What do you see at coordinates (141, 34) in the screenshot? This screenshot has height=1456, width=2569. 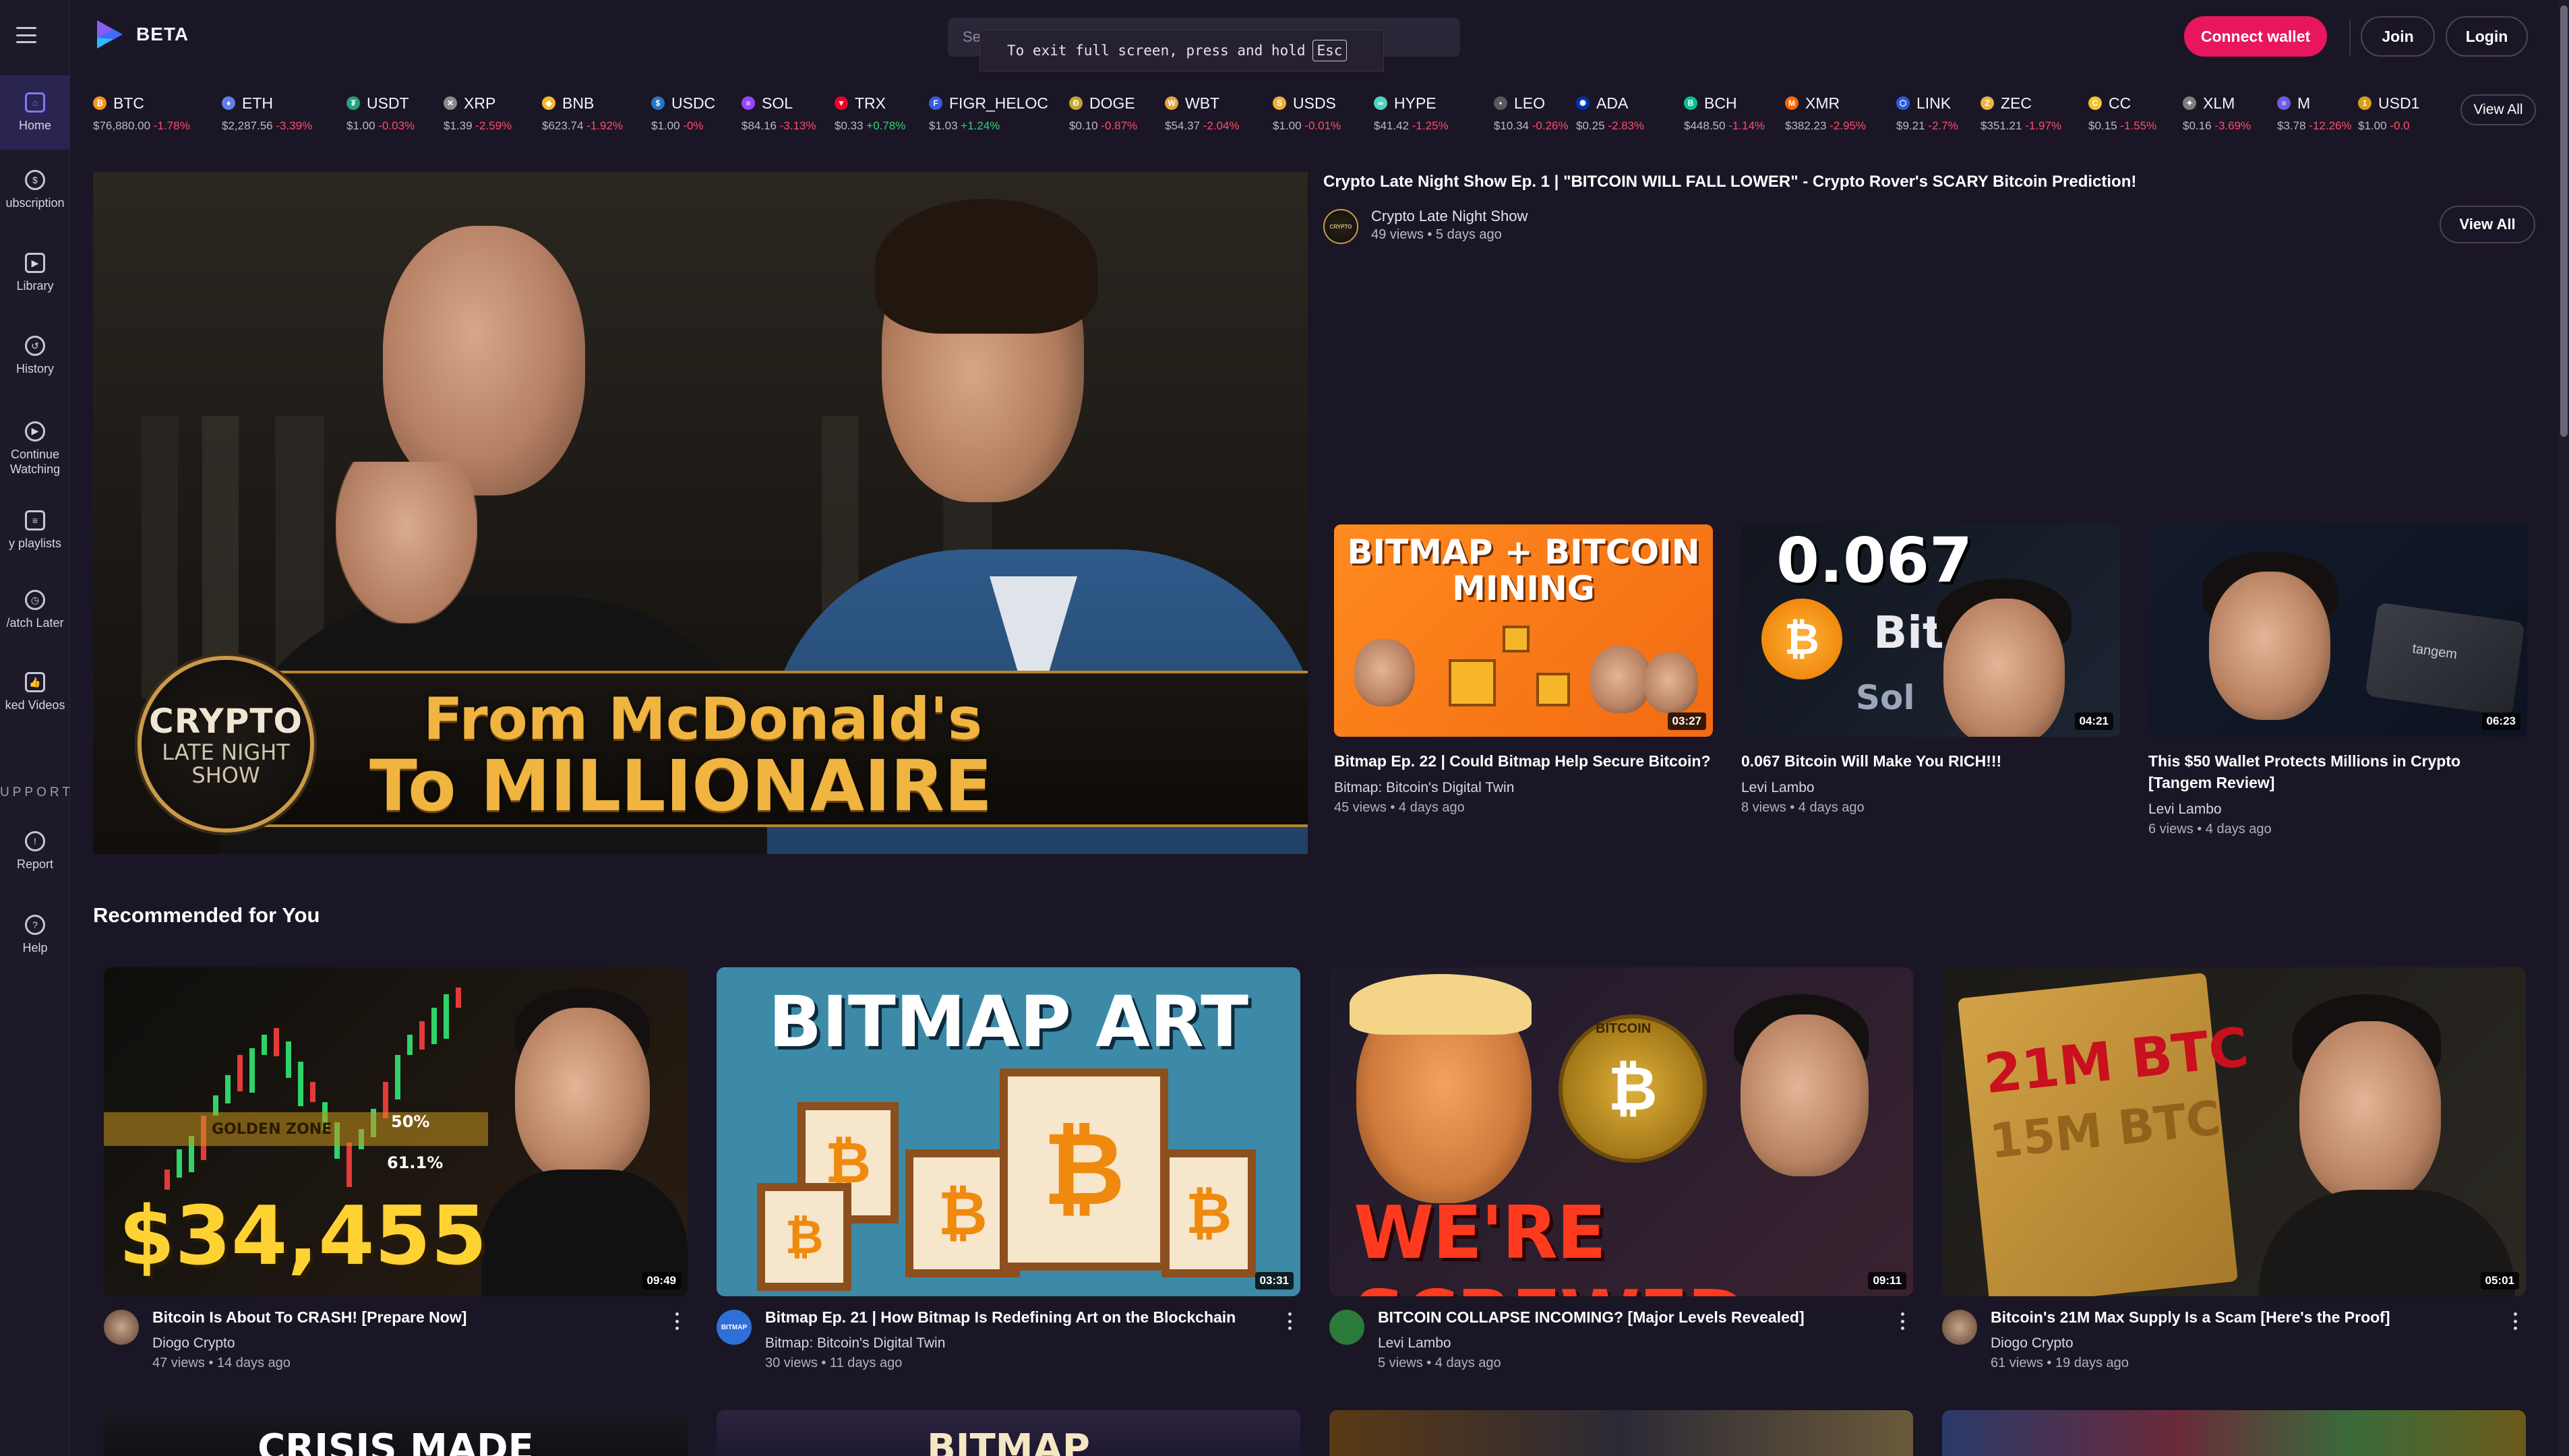 I see `logo: BETA` at bounding box center [141, 34].